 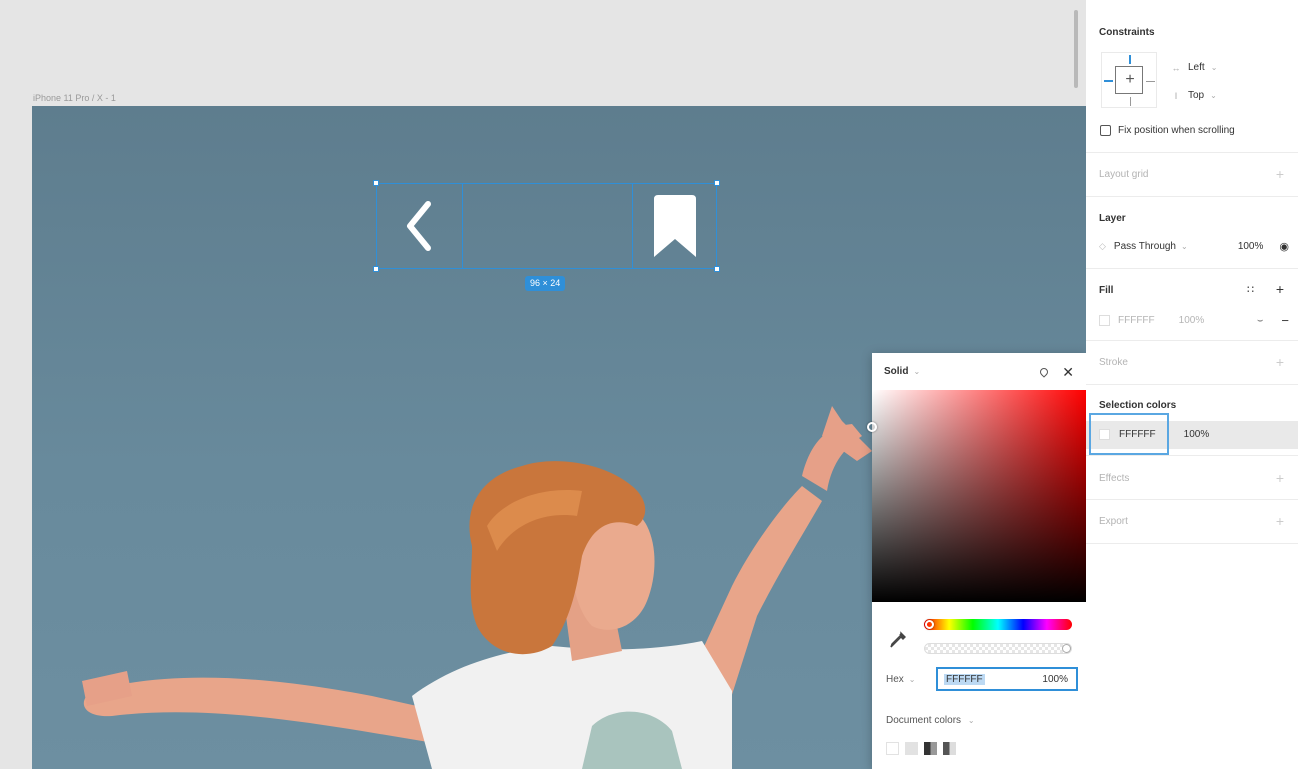 I want to click on fill-row: FFFFFF 100% ⌣ −, so click(x=1194, y=320).